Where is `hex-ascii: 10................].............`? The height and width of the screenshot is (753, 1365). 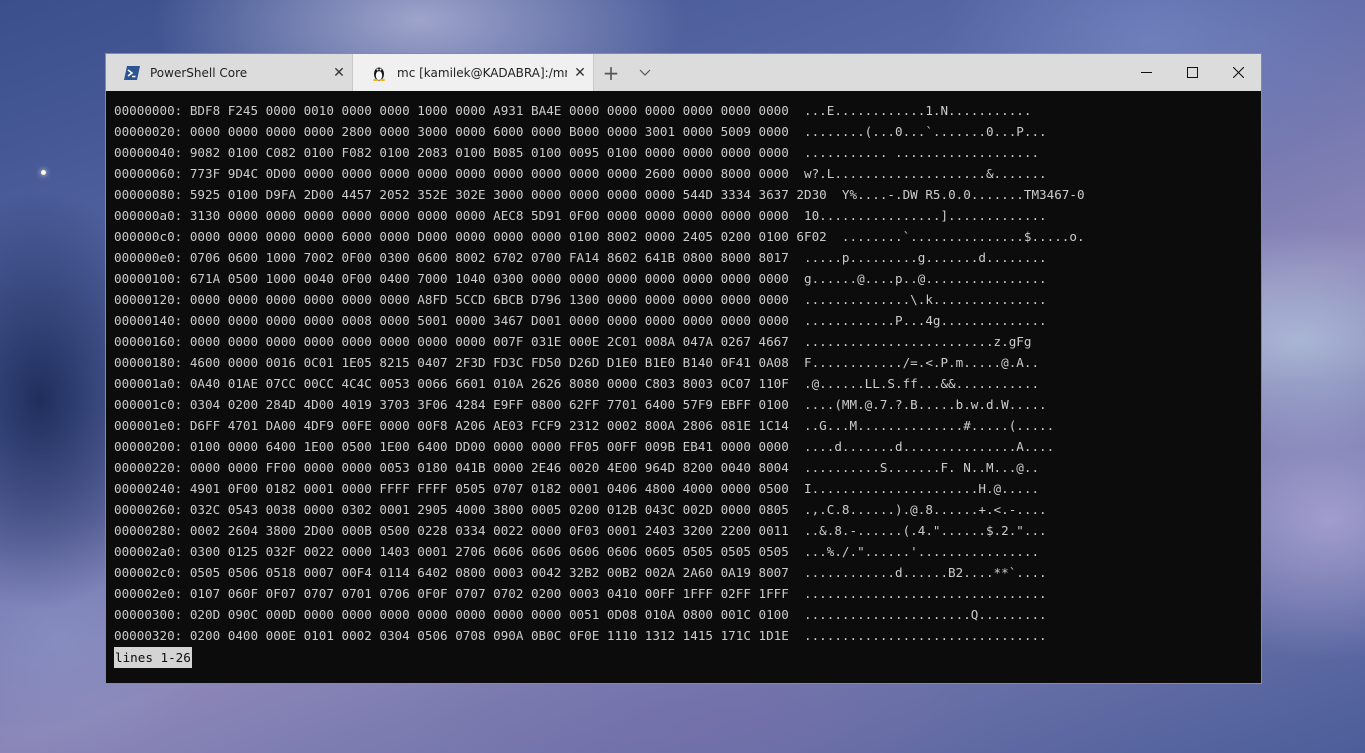
hex-ascii: 10................]............. is located at coordinates (925, 215).